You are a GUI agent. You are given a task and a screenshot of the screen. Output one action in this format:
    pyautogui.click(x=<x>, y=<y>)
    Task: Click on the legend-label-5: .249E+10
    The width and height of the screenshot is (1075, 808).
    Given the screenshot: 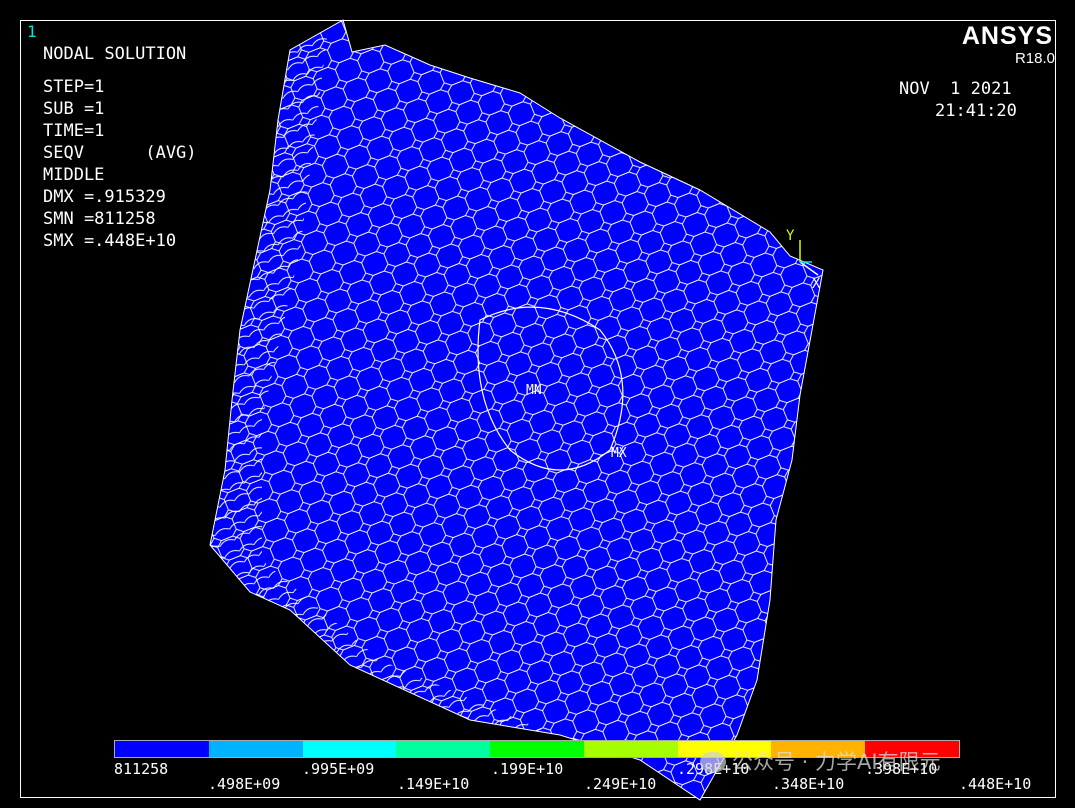 What is the action you would take?
    pyautogui.click(x=620, y=784)
    